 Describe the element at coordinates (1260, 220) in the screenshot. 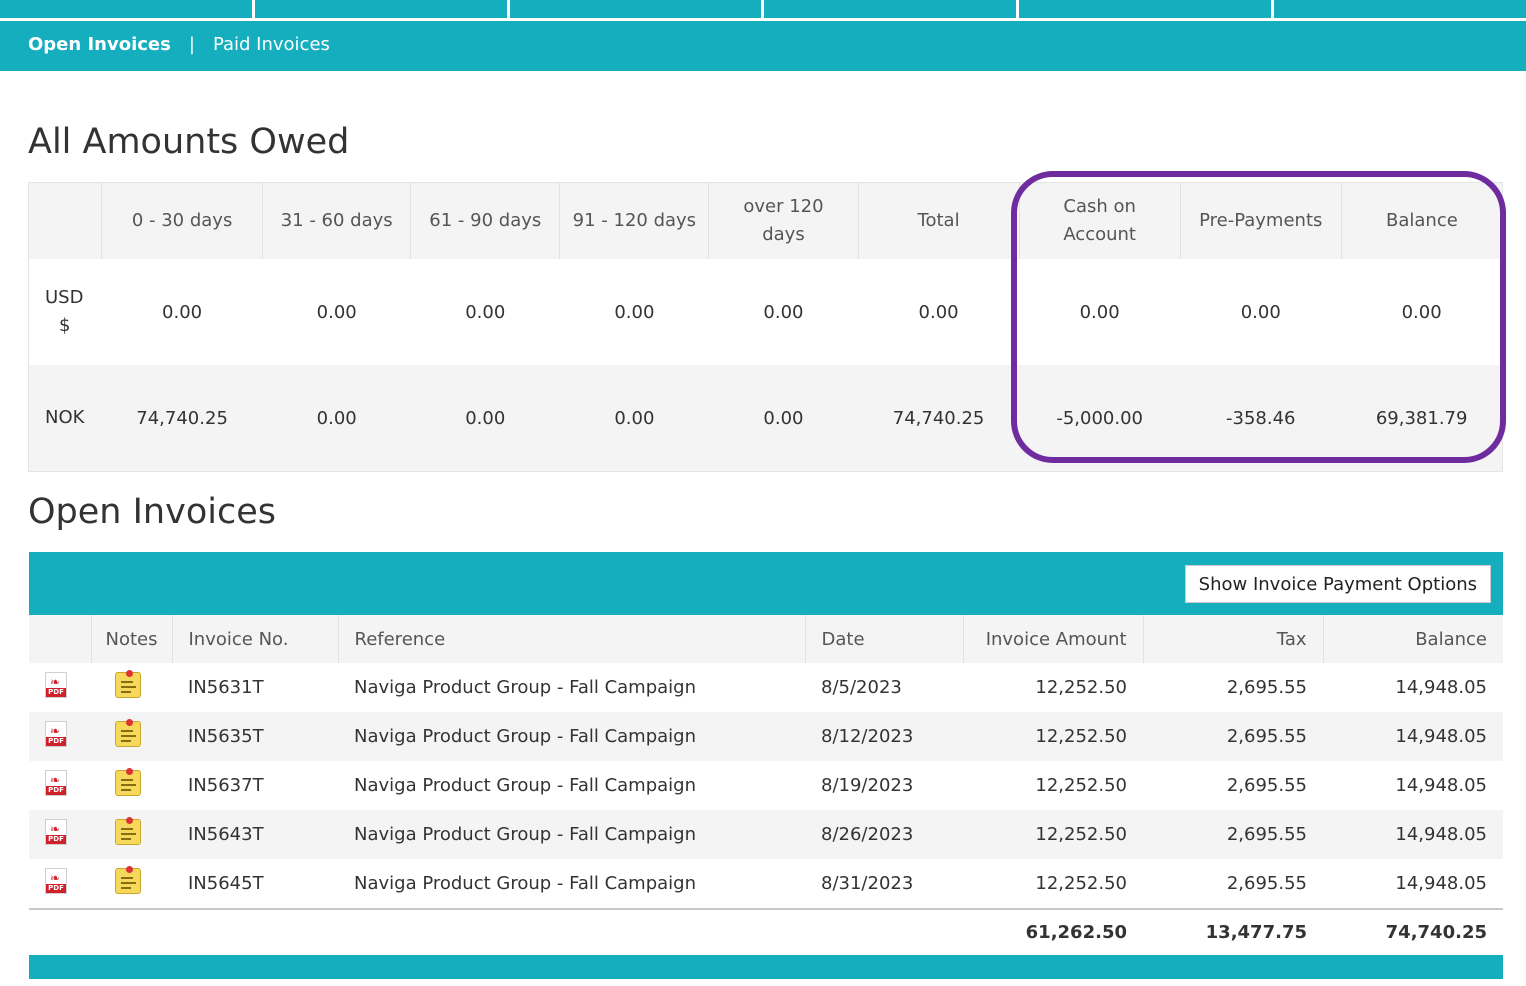

I see `header-pre-payments: Pre-Payments` at that location.